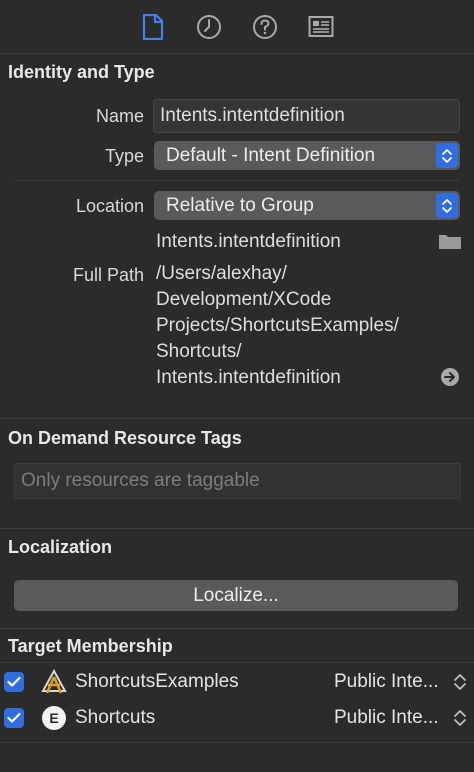 The image size is (474, 772). Describe the element at coordinates (221, 273) in the screenshot. I see `full-path-line: /Users/alexhay/` at that location.